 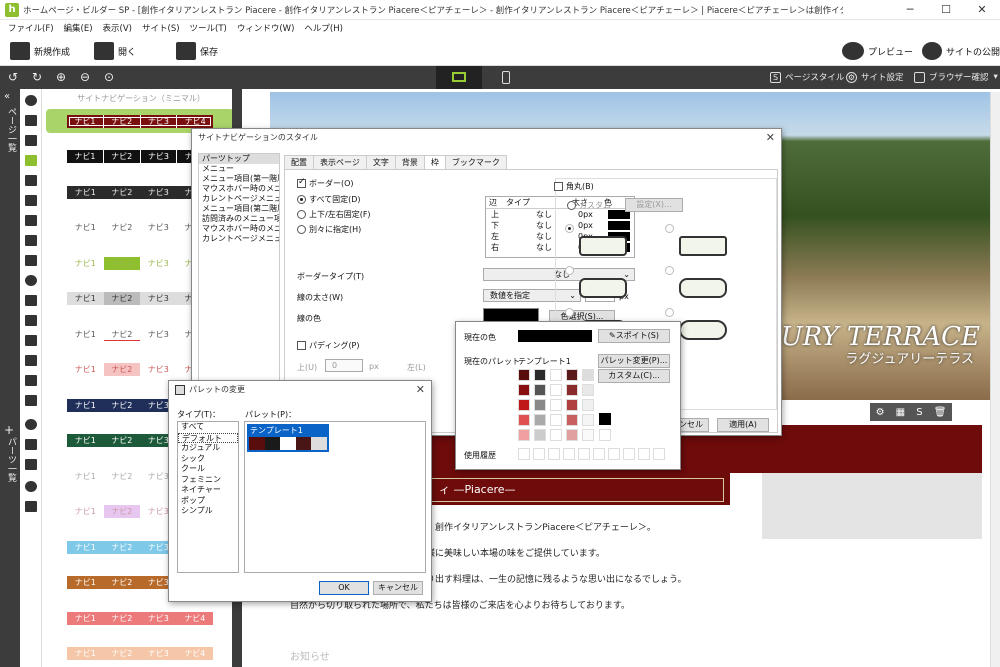 What do you see at coordinates (877, 51) in the screenshot?
I see `preview-button: プレビュー` at bounding box center [877, 51].